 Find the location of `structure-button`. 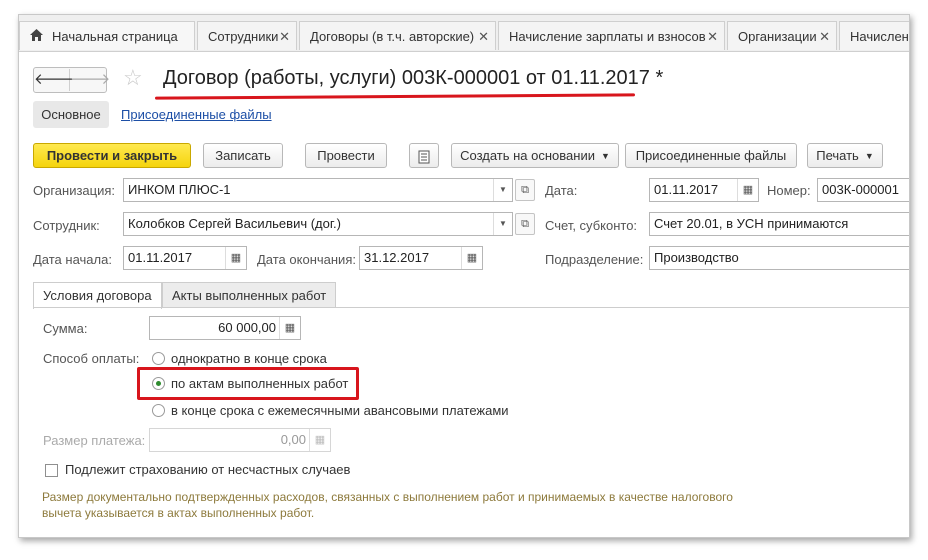

structure-button is located at coordinates (424, 155).